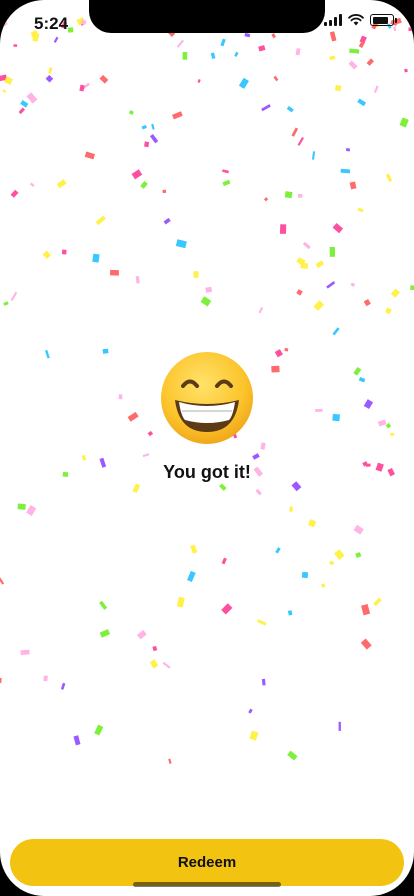  What do you see at coordinates (207, 862) in the screenshot?
I see `redeem-button: Redeem` at bounding box center [207, 862].